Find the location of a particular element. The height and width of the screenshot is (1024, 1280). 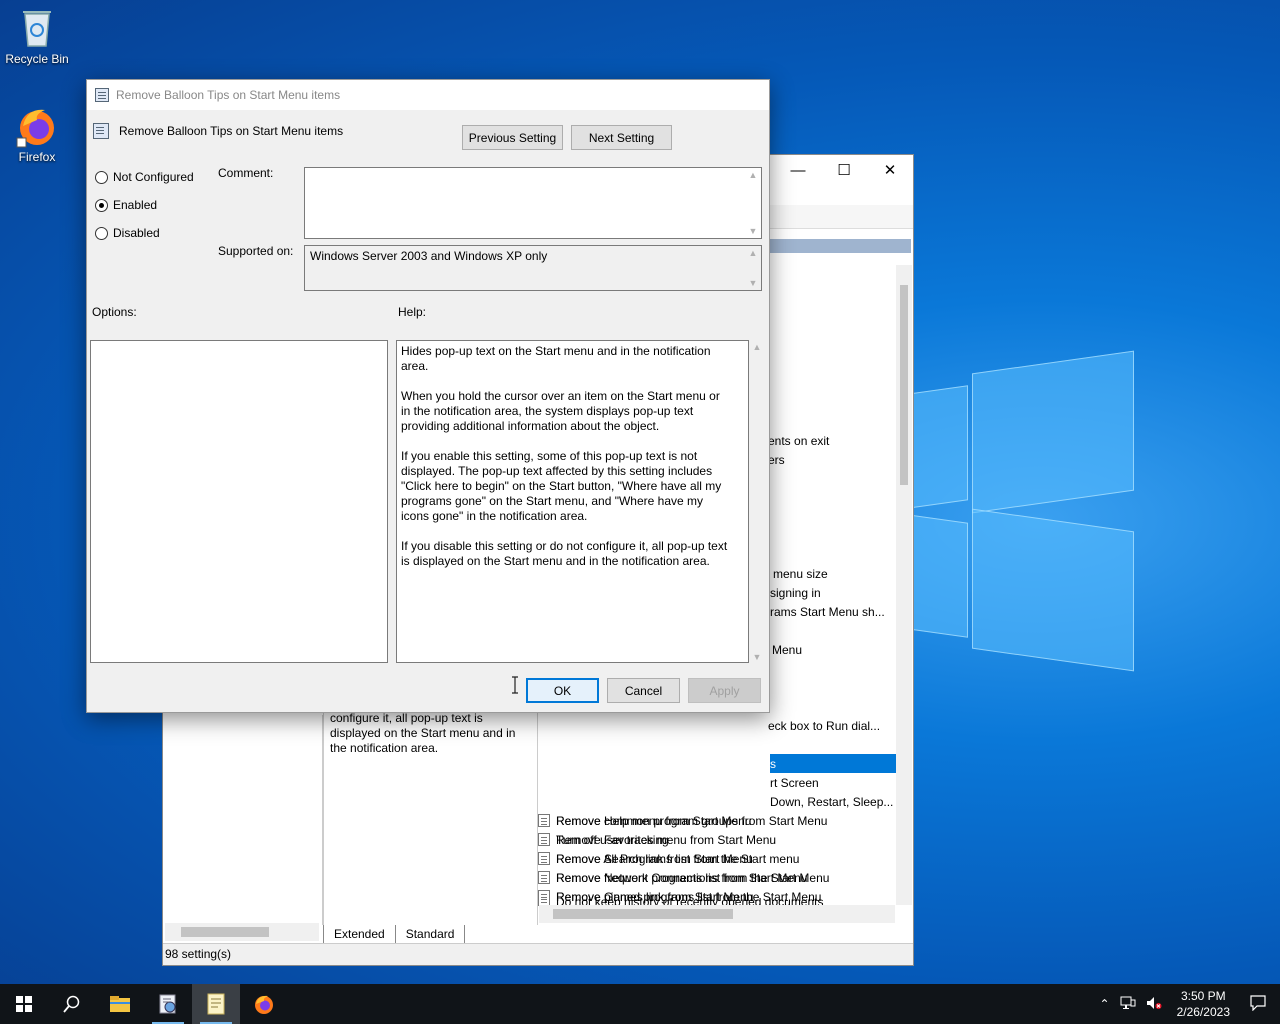

list-item: Turn off user tracking is located at coordinates (717, 839).